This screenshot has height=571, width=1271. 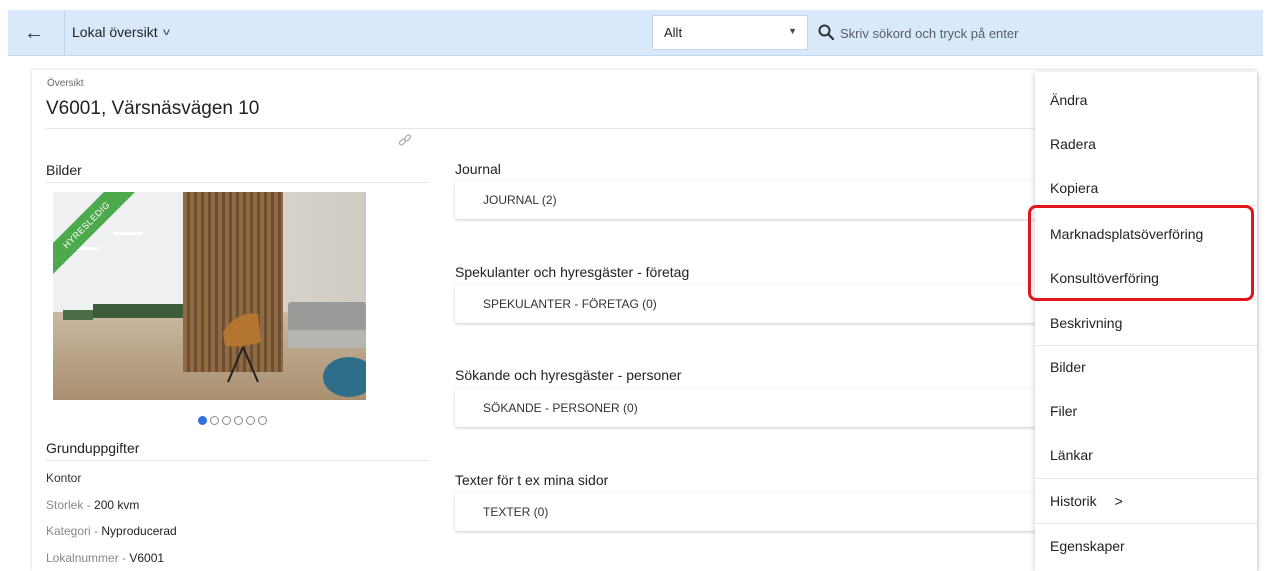 What do you see at coordinates (34, 33) in the screenshot?
I see `arrow-left-icon: ←` at bounding box center [34, 33].